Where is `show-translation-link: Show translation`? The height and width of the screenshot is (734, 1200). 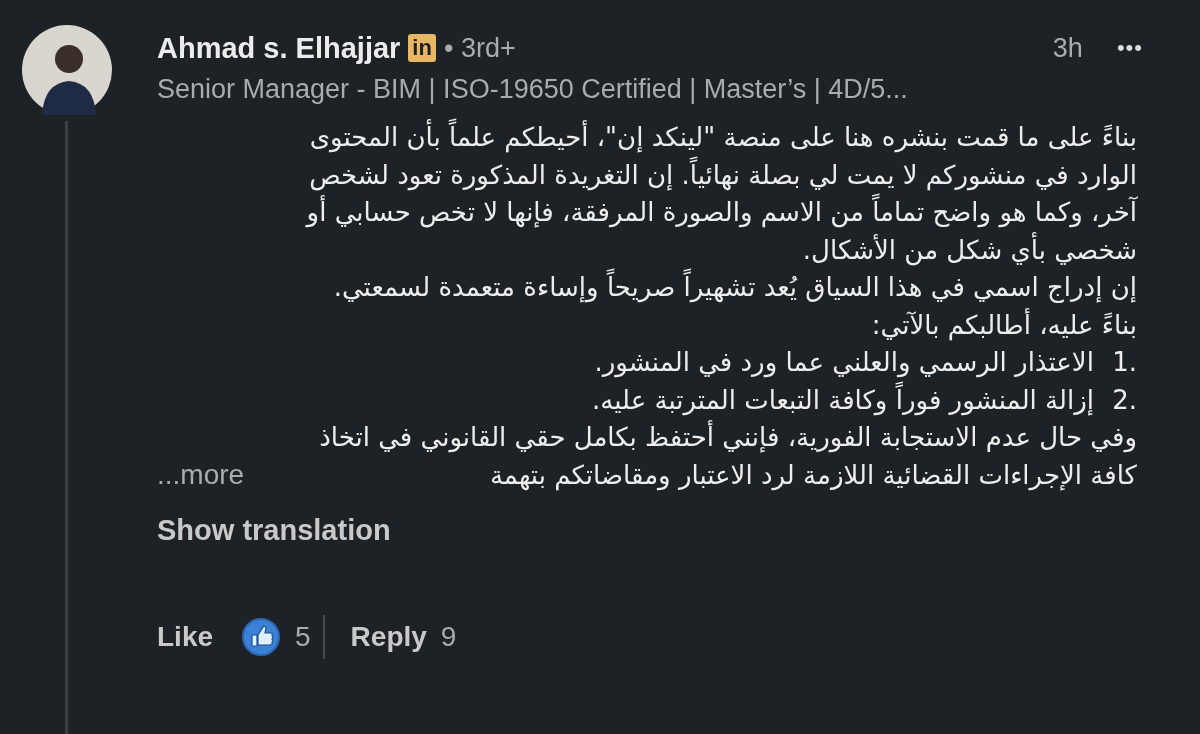
show-translation-link: Show translation is located at coordinates (274, 530).